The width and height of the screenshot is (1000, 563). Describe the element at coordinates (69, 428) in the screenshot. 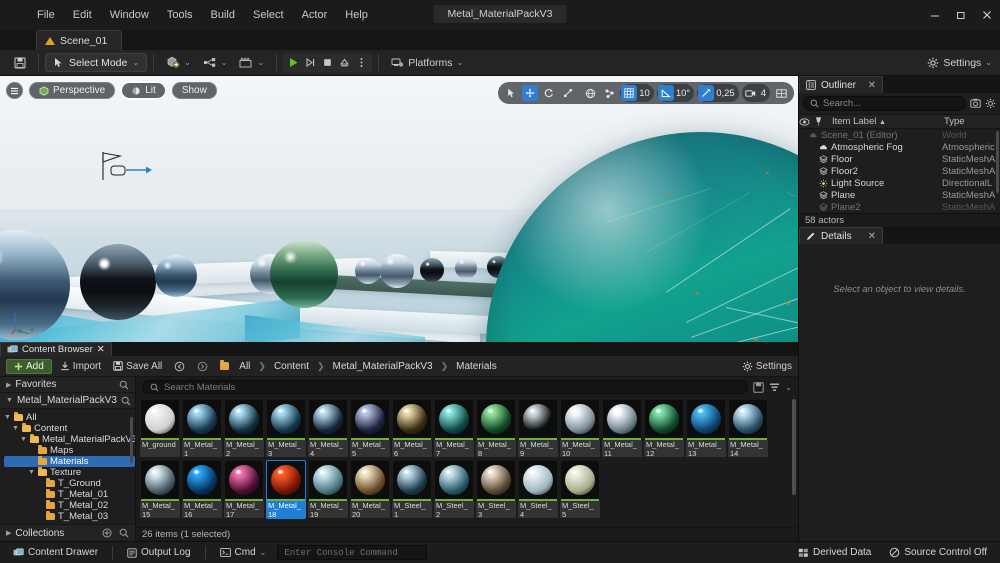

I see `folder-tree-node: ▼ Content` at that location.